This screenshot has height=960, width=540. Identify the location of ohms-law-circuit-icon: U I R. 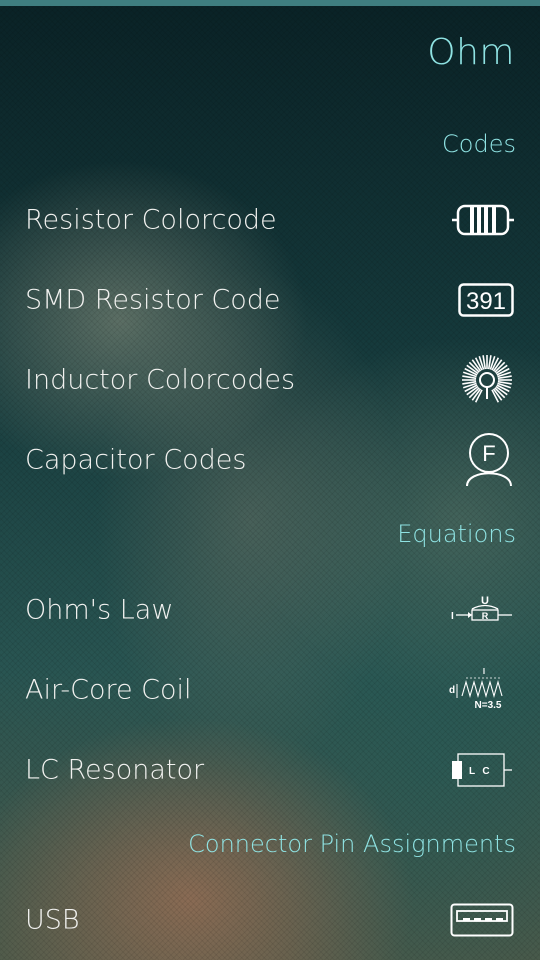
(481, 610).